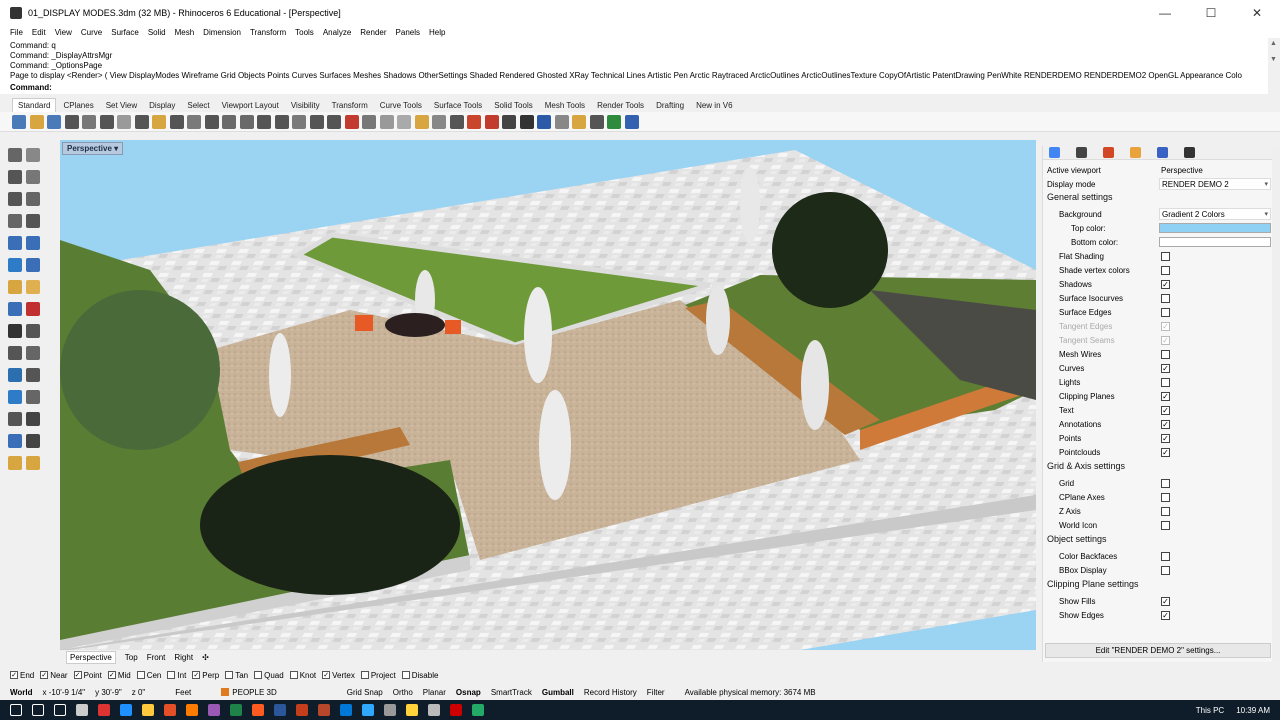 The width and height of the screenshot is (1280, 720). Describe the element at coordinates (1080, 197) in the screenshot. I see `general-settings-header: General settings` at that location.